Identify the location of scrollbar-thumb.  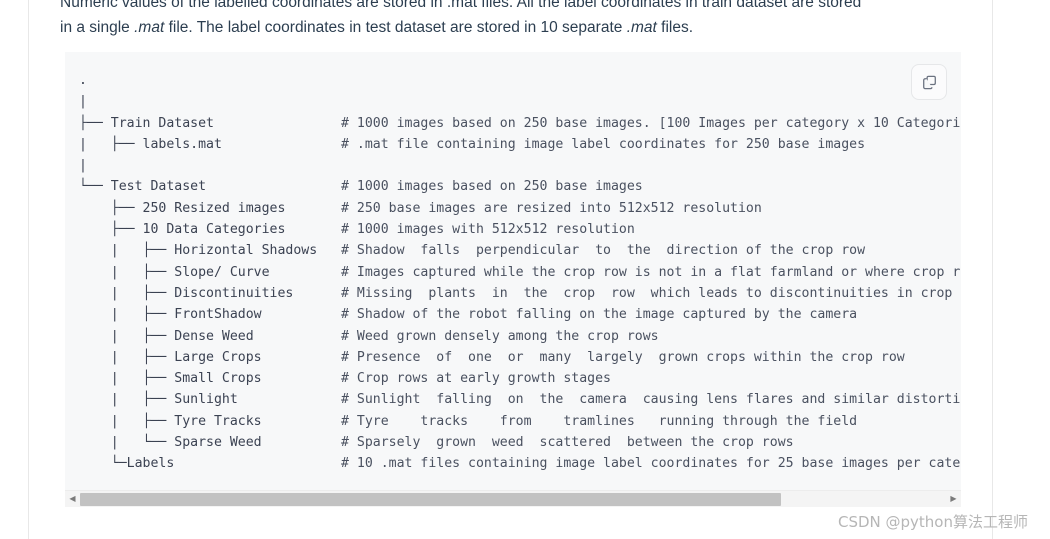
(431, 499).